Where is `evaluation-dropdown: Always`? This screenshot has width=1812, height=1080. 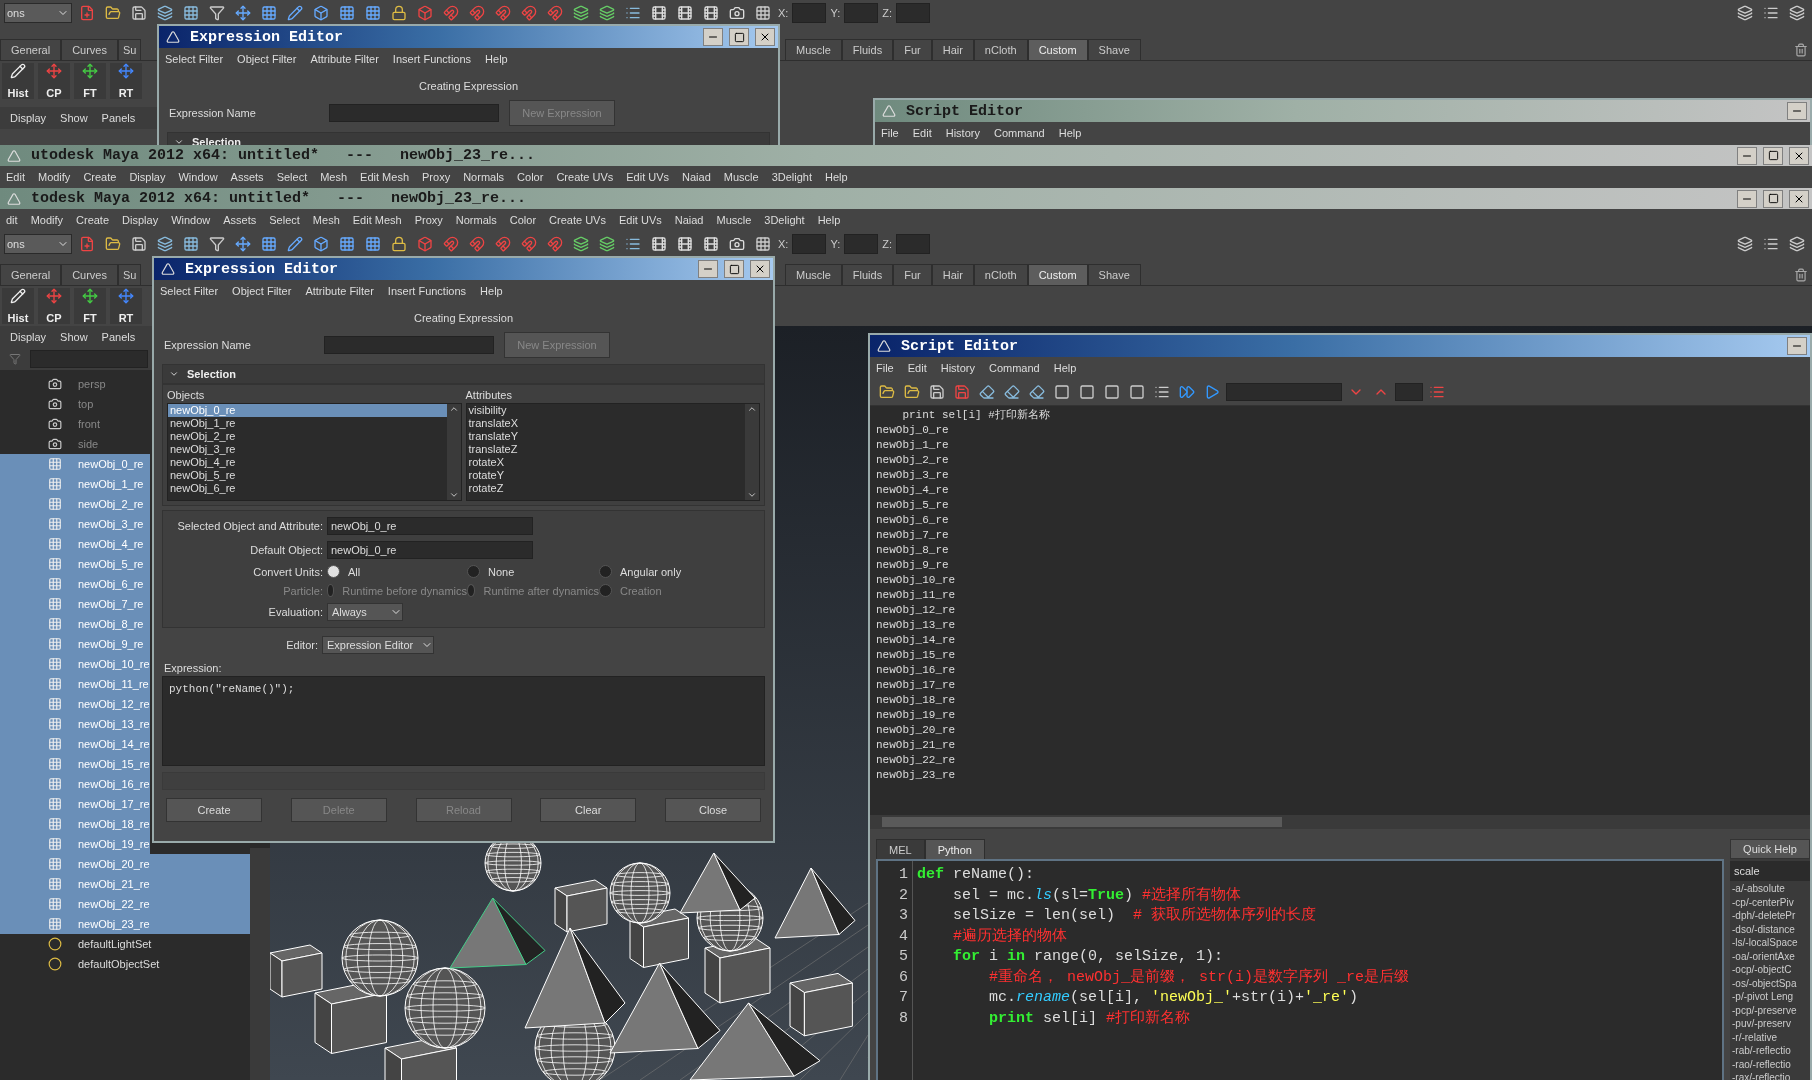
evaluation-dropdown: Always is located at coordinates (365, 612).